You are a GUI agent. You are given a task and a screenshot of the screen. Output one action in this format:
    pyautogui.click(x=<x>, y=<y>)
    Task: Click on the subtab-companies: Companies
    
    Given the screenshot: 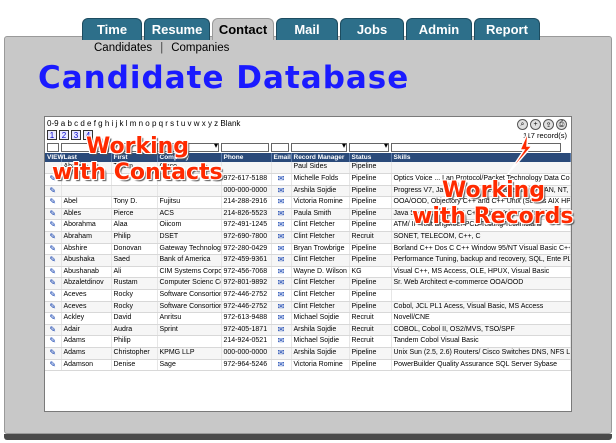 What is the action you would take?
    pyautogui.click(x=200, y=48)
    